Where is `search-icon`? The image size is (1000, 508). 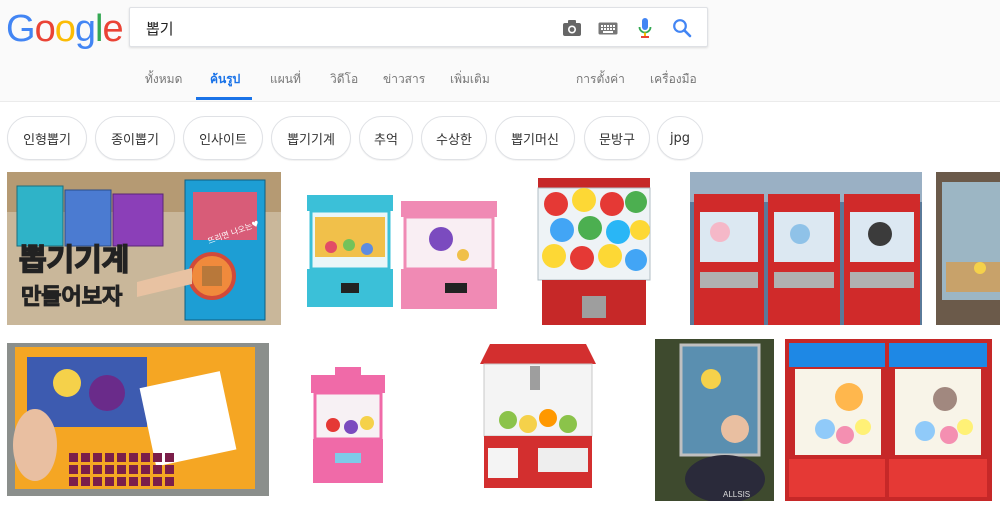
search-icon is located at coordinates (682, 28).